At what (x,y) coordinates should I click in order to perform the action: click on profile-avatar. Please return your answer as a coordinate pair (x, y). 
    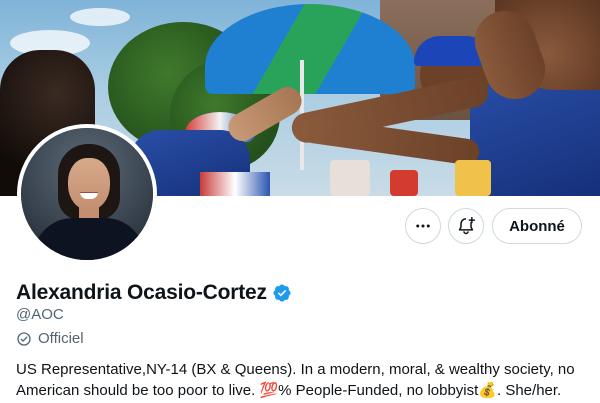
    Looking at the image, I should click on (87, 194).